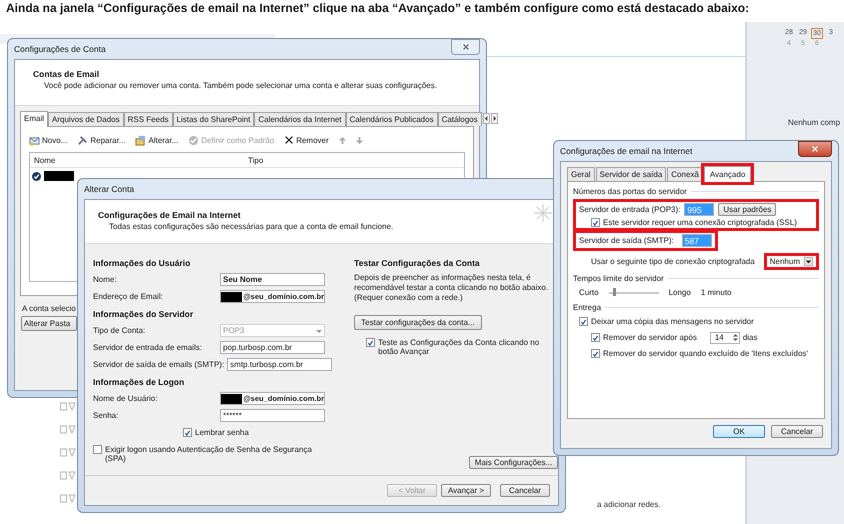 This screenshot has height=524, width=844. I want to click on tab: Calendários Publicados, so click(392, 119).